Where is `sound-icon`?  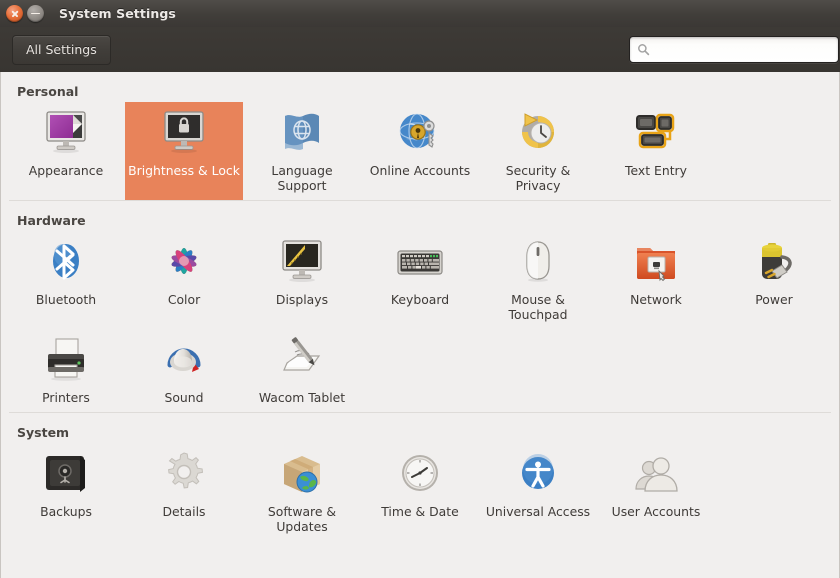
sound-icon is located at coordinates (184, 360).